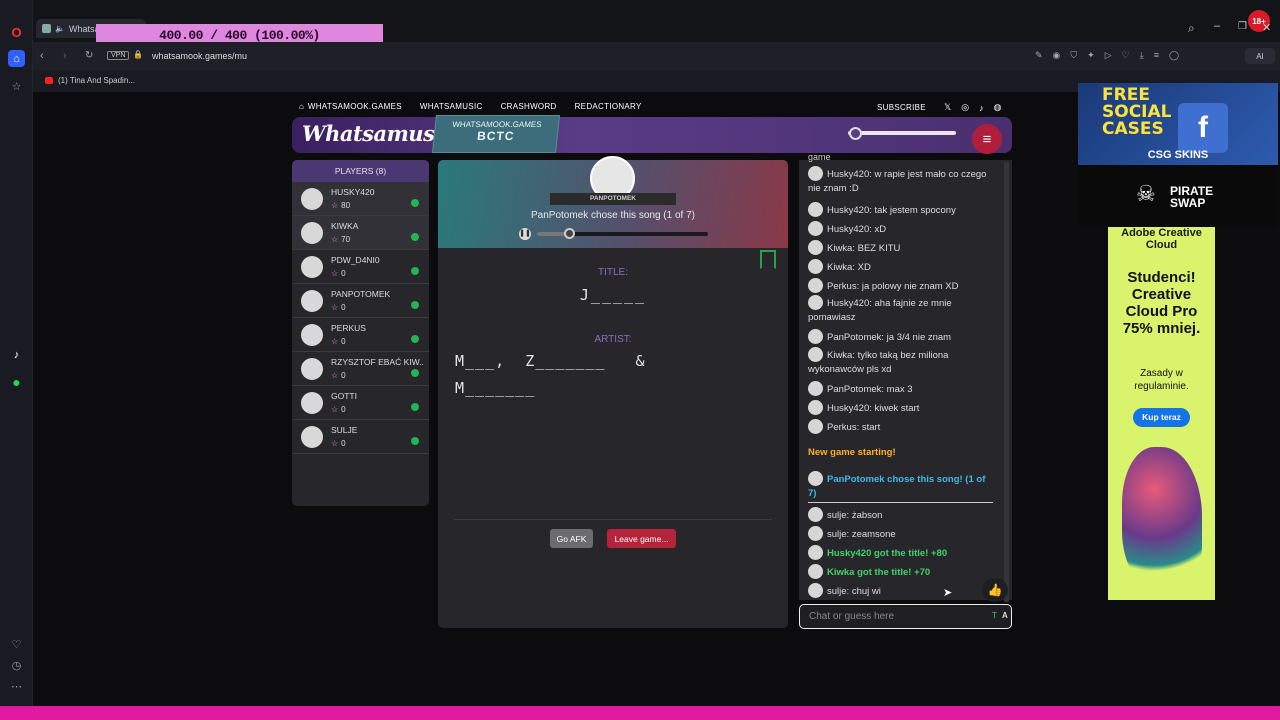  Describe the element at coordinates (118, 55) in the screenshot. I see `vpn-badge: VPN` at that location.